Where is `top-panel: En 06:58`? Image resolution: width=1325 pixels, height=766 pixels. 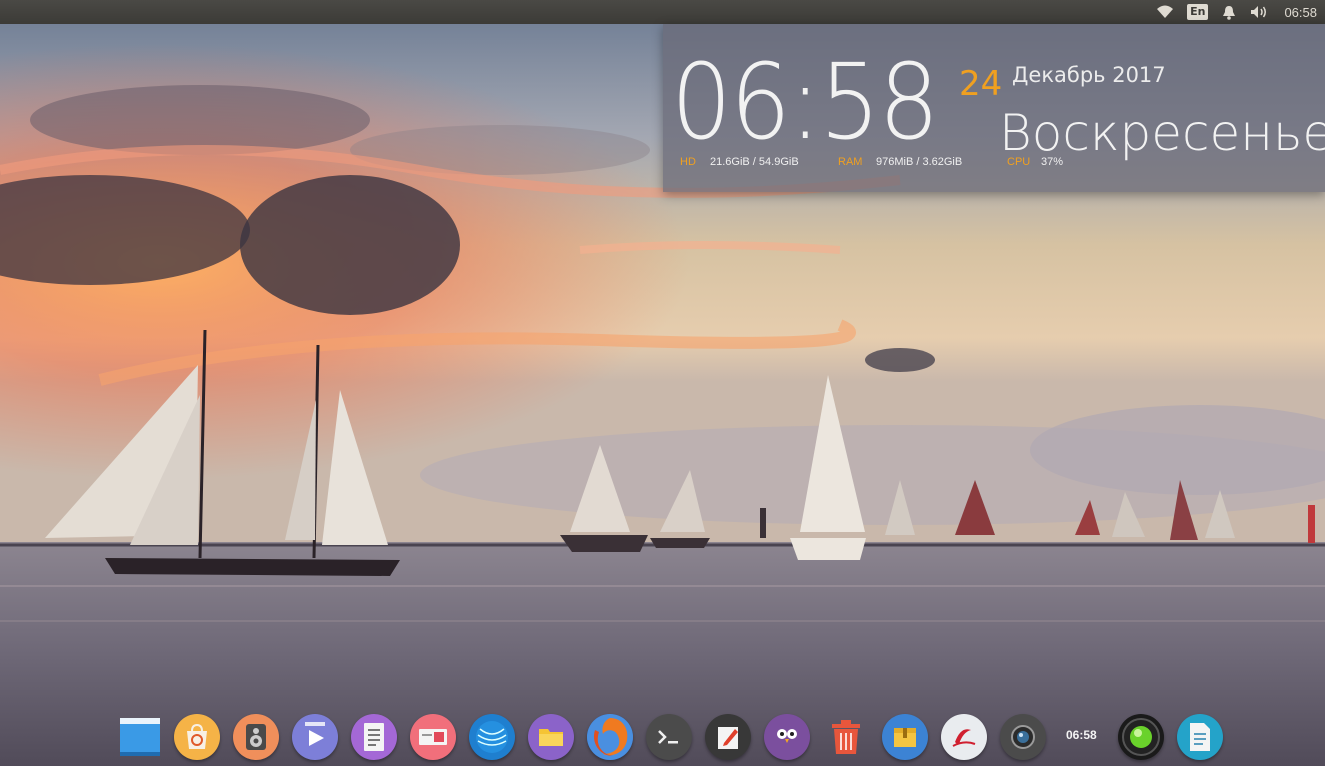 top-panel: En 06:58 is located at coordinates (662, 12).